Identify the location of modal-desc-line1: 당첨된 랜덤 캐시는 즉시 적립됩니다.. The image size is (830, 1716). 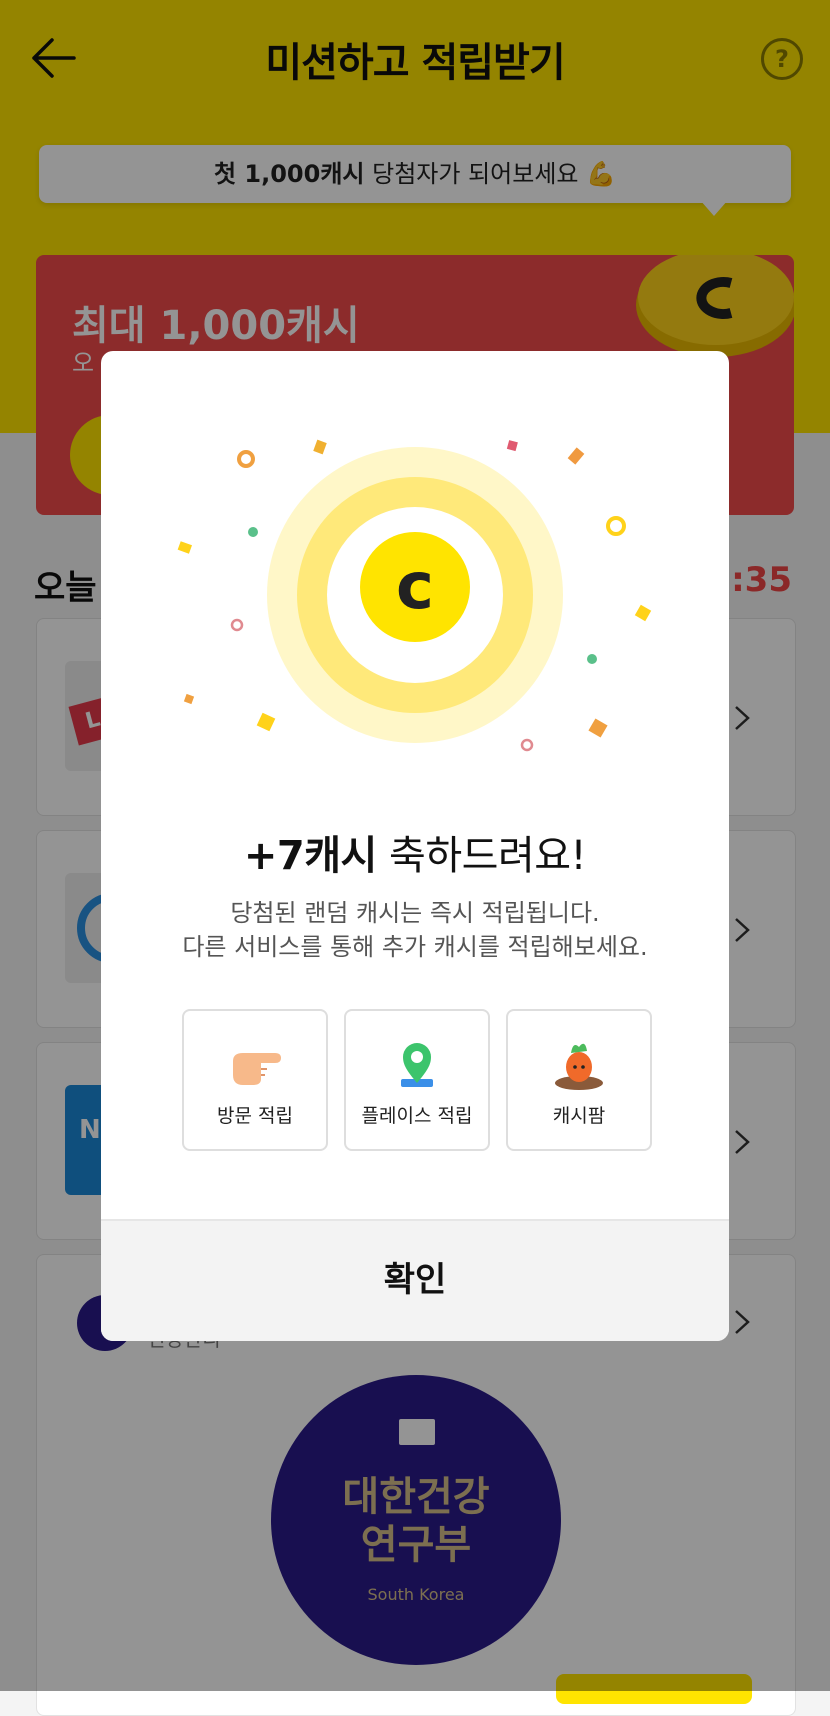
(415, 913).